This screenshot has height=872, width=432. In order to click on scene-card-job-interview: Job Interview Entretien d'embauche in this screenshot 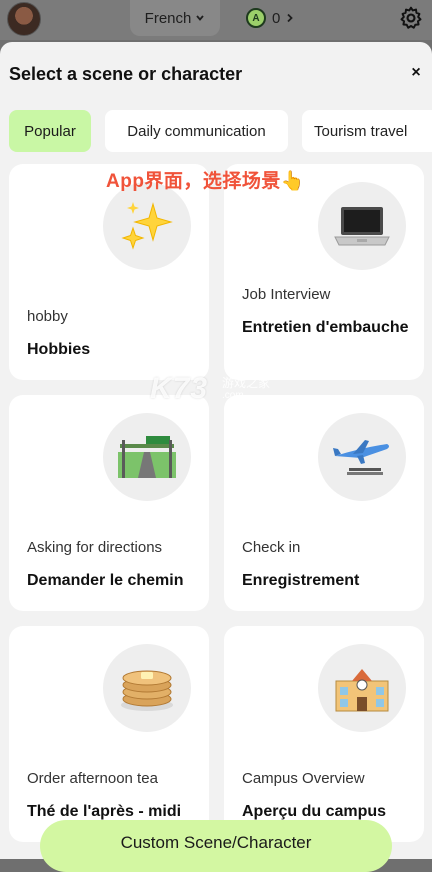, I will do `click(324, 272)`.